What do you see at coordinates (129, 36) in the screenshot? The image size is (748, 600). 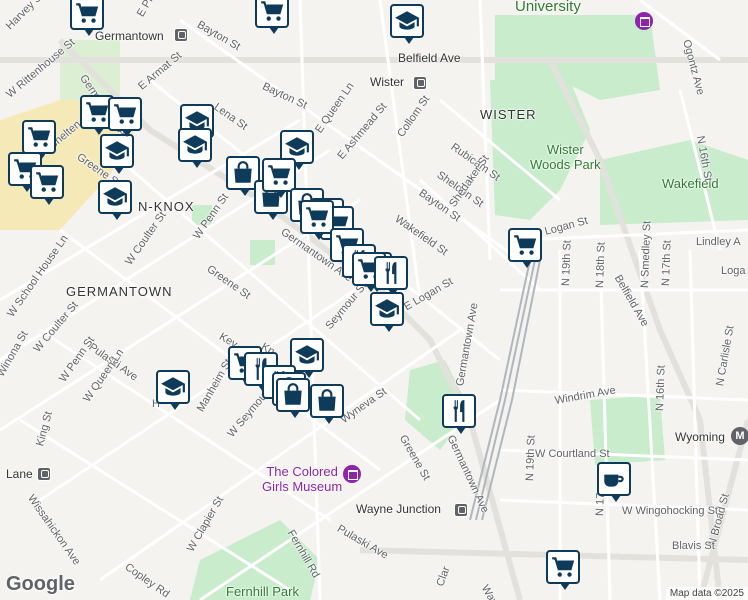 I see `label-germantown-station: Germantown` at bounding box center [129, 36].